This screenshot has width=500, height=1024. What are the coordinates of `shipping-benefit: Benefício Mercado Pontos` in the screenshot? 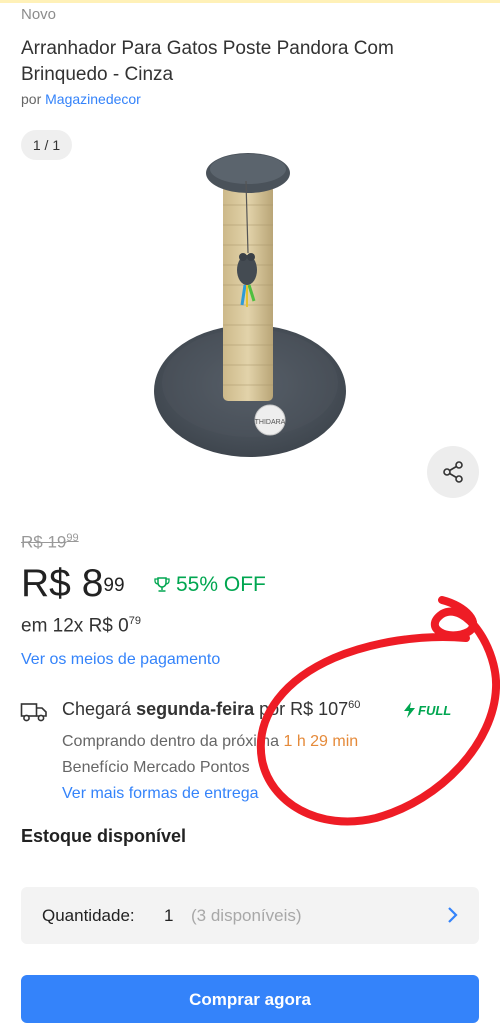 It's located at (156, 767).